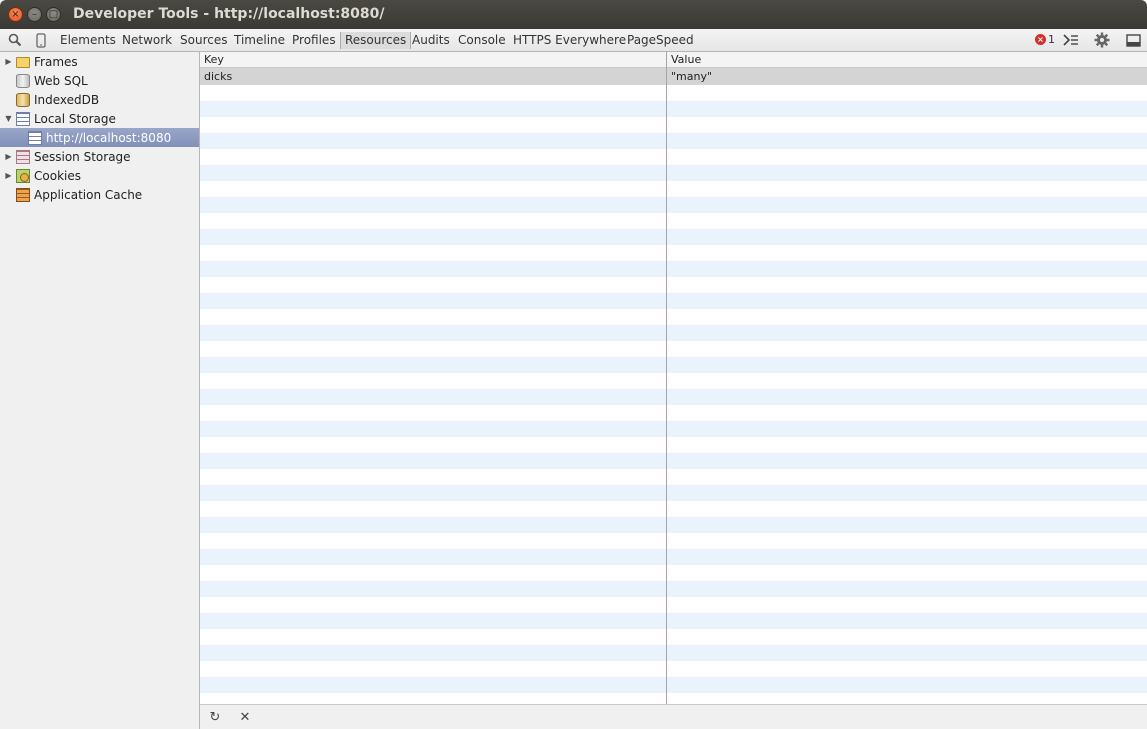  I want to click on refresh-button: ↻, so click(215, 717).